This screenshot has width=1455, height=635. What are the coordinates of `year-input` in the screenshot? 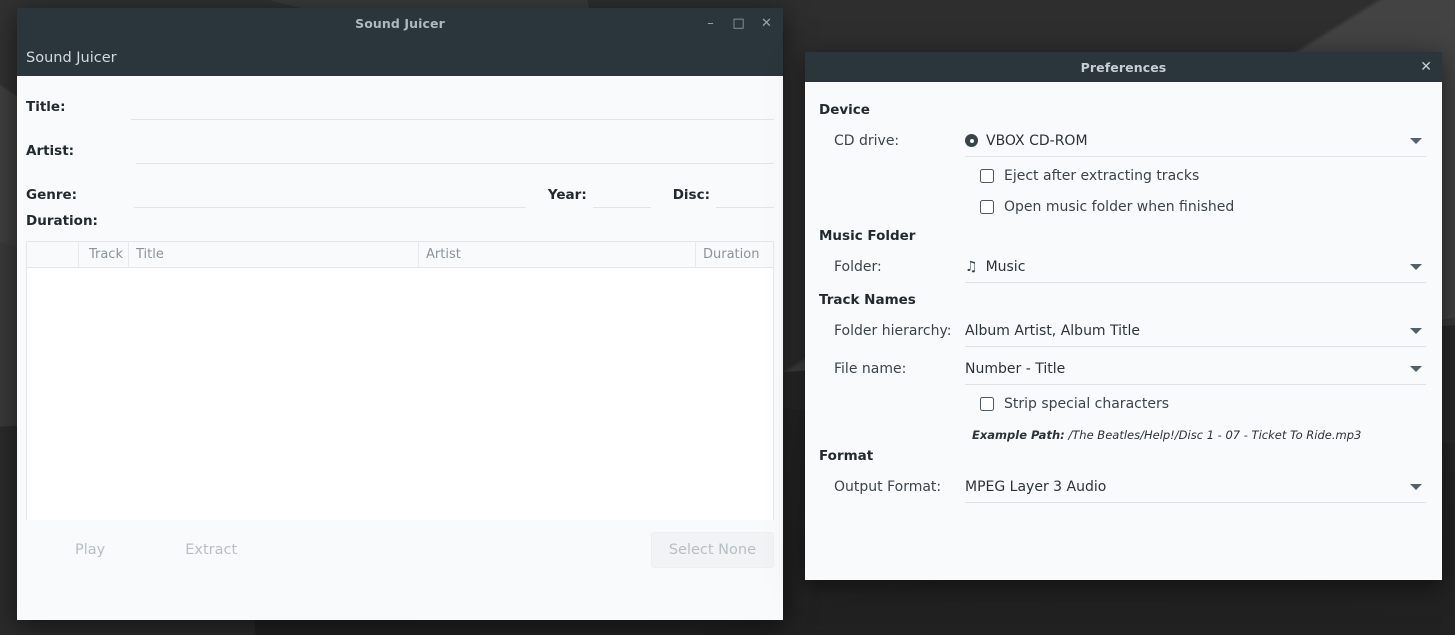 It's located at (621, 196).